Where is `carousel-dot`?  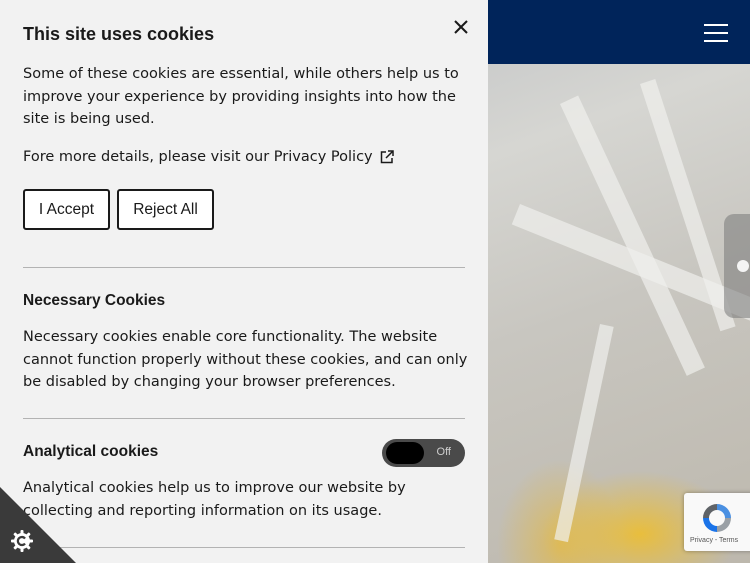
carousel-dot is located at coordinates (743, 266).